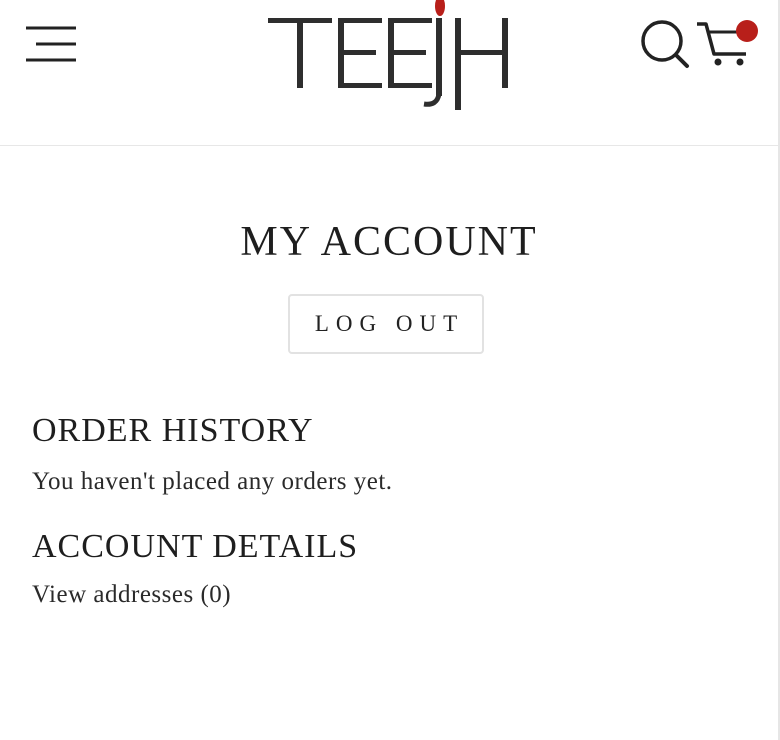  I want to click on search-icon, so click(665, 44).